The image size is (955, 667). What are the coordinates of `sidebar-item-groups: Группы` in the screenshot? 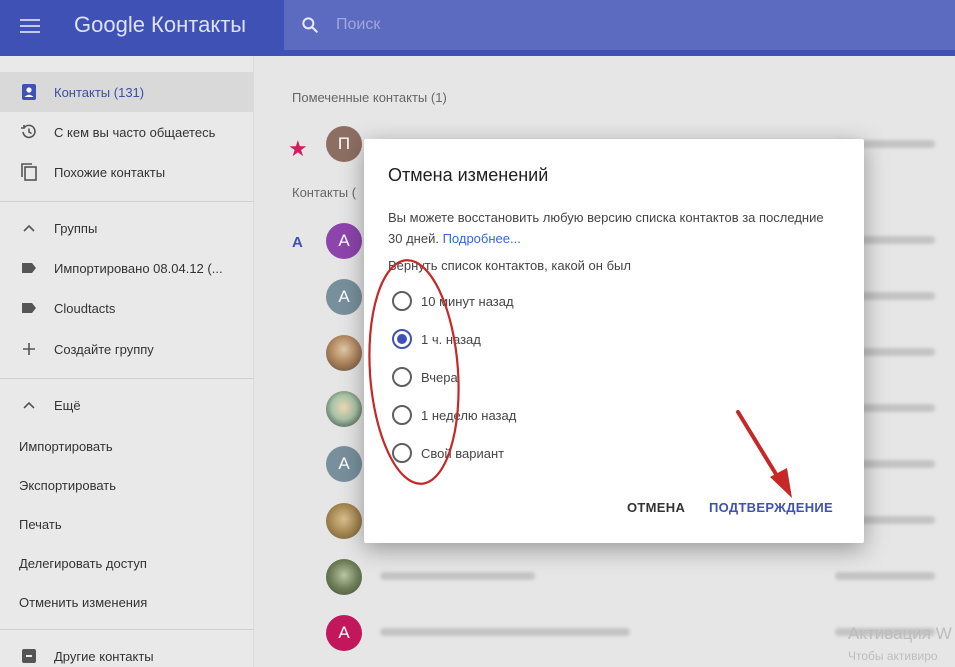 It's located at (127, 228).